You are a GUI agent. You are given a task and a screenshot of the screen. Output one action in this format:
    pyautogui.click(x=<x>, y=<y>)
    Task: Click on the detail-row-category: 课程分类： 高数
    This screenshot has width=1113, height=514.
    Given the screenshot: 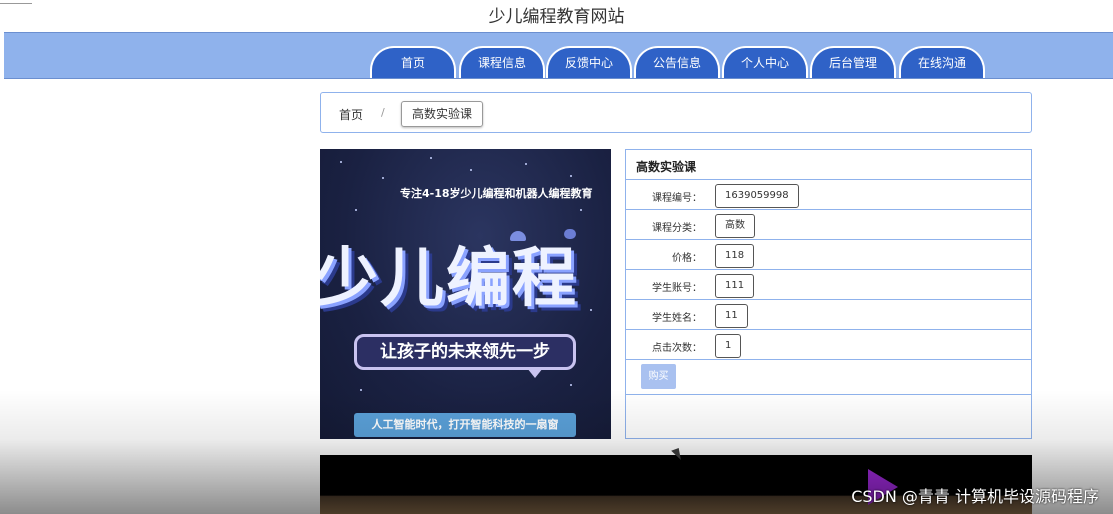 What is the action you would take?
    pyautogui.click(x=828, y=224)
    